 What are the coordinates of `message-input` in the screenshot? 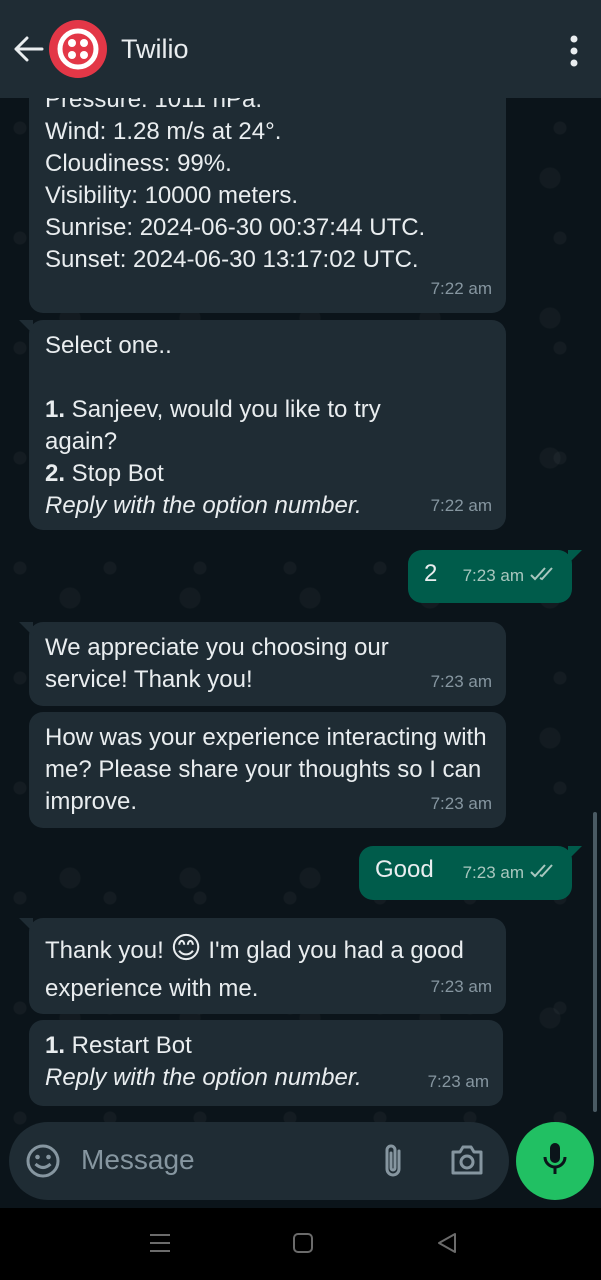 It's located at (221, 1160).